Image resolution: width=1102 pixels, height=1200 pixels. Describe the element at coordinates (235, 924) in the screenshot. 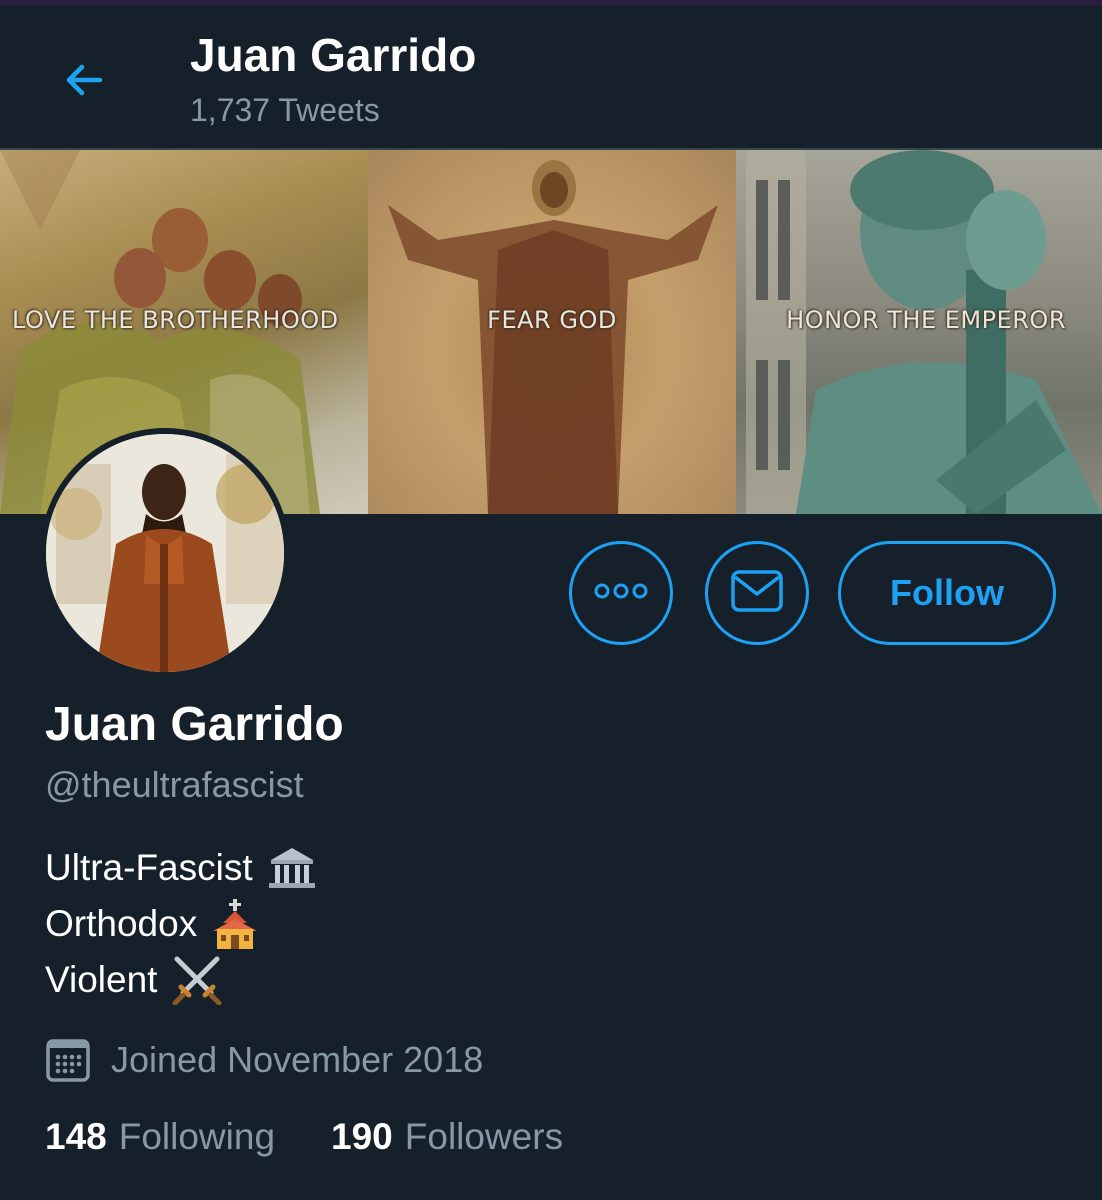

I see `church-icon` at that location.